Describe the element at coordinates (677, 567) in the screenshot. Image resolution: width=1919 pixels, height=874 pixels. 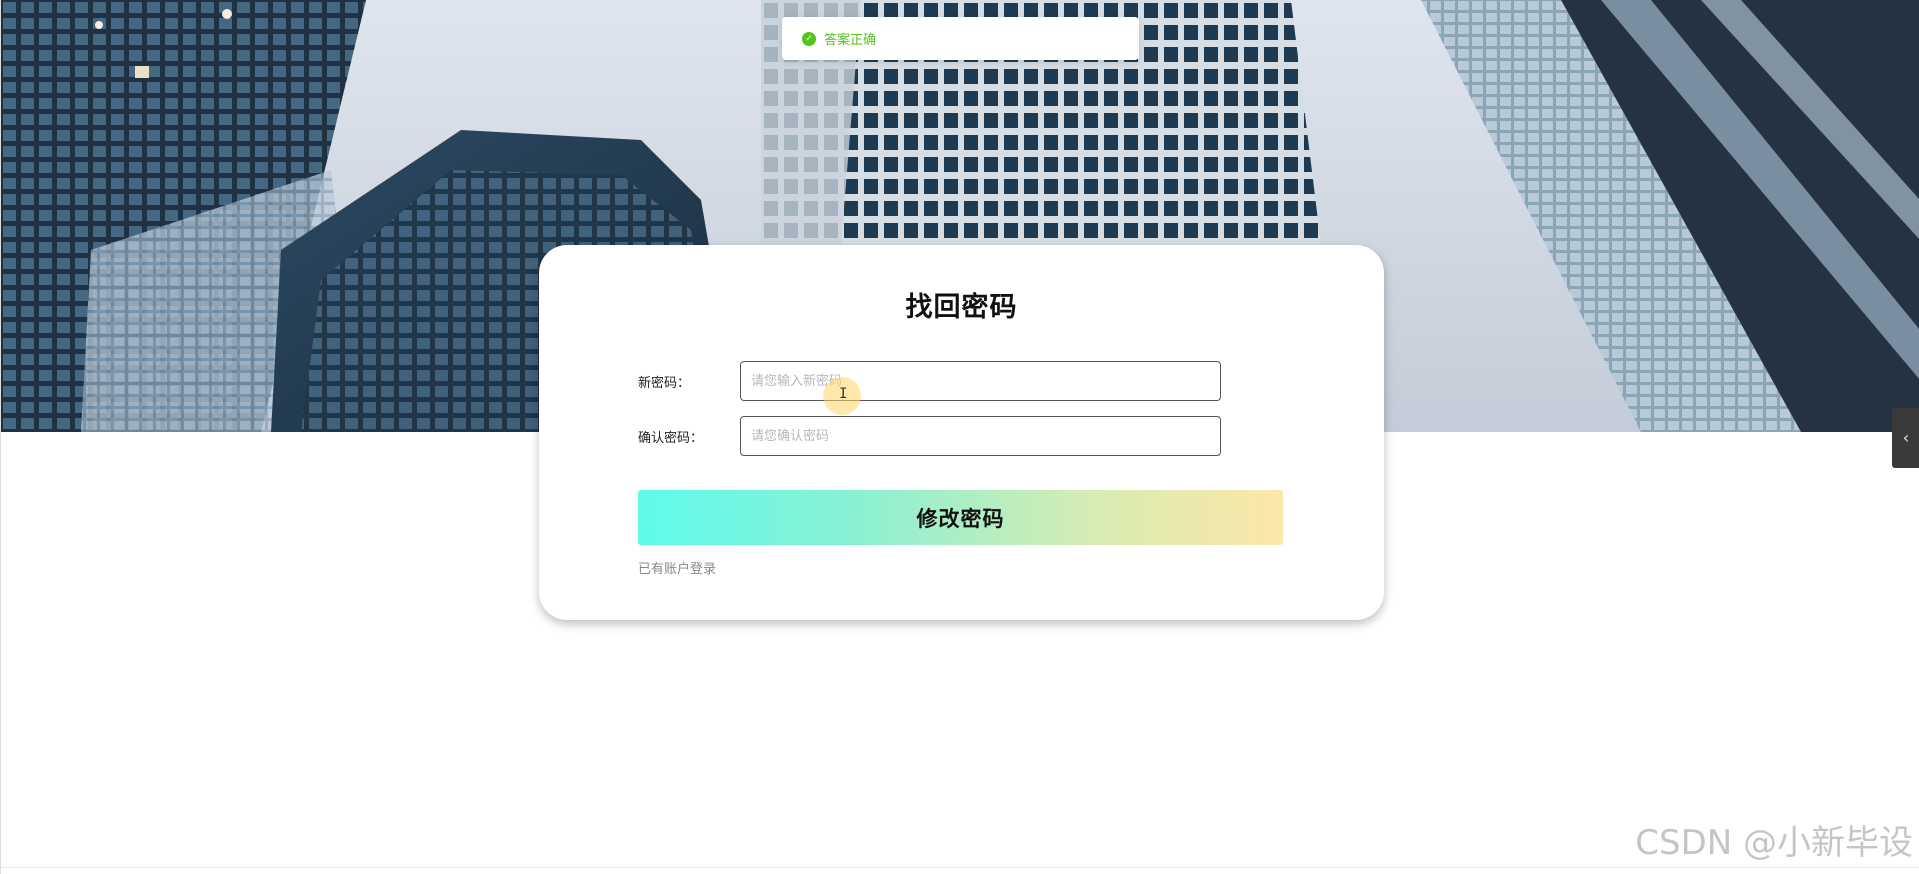
I see `login-link: 已有账户登录` at that location.